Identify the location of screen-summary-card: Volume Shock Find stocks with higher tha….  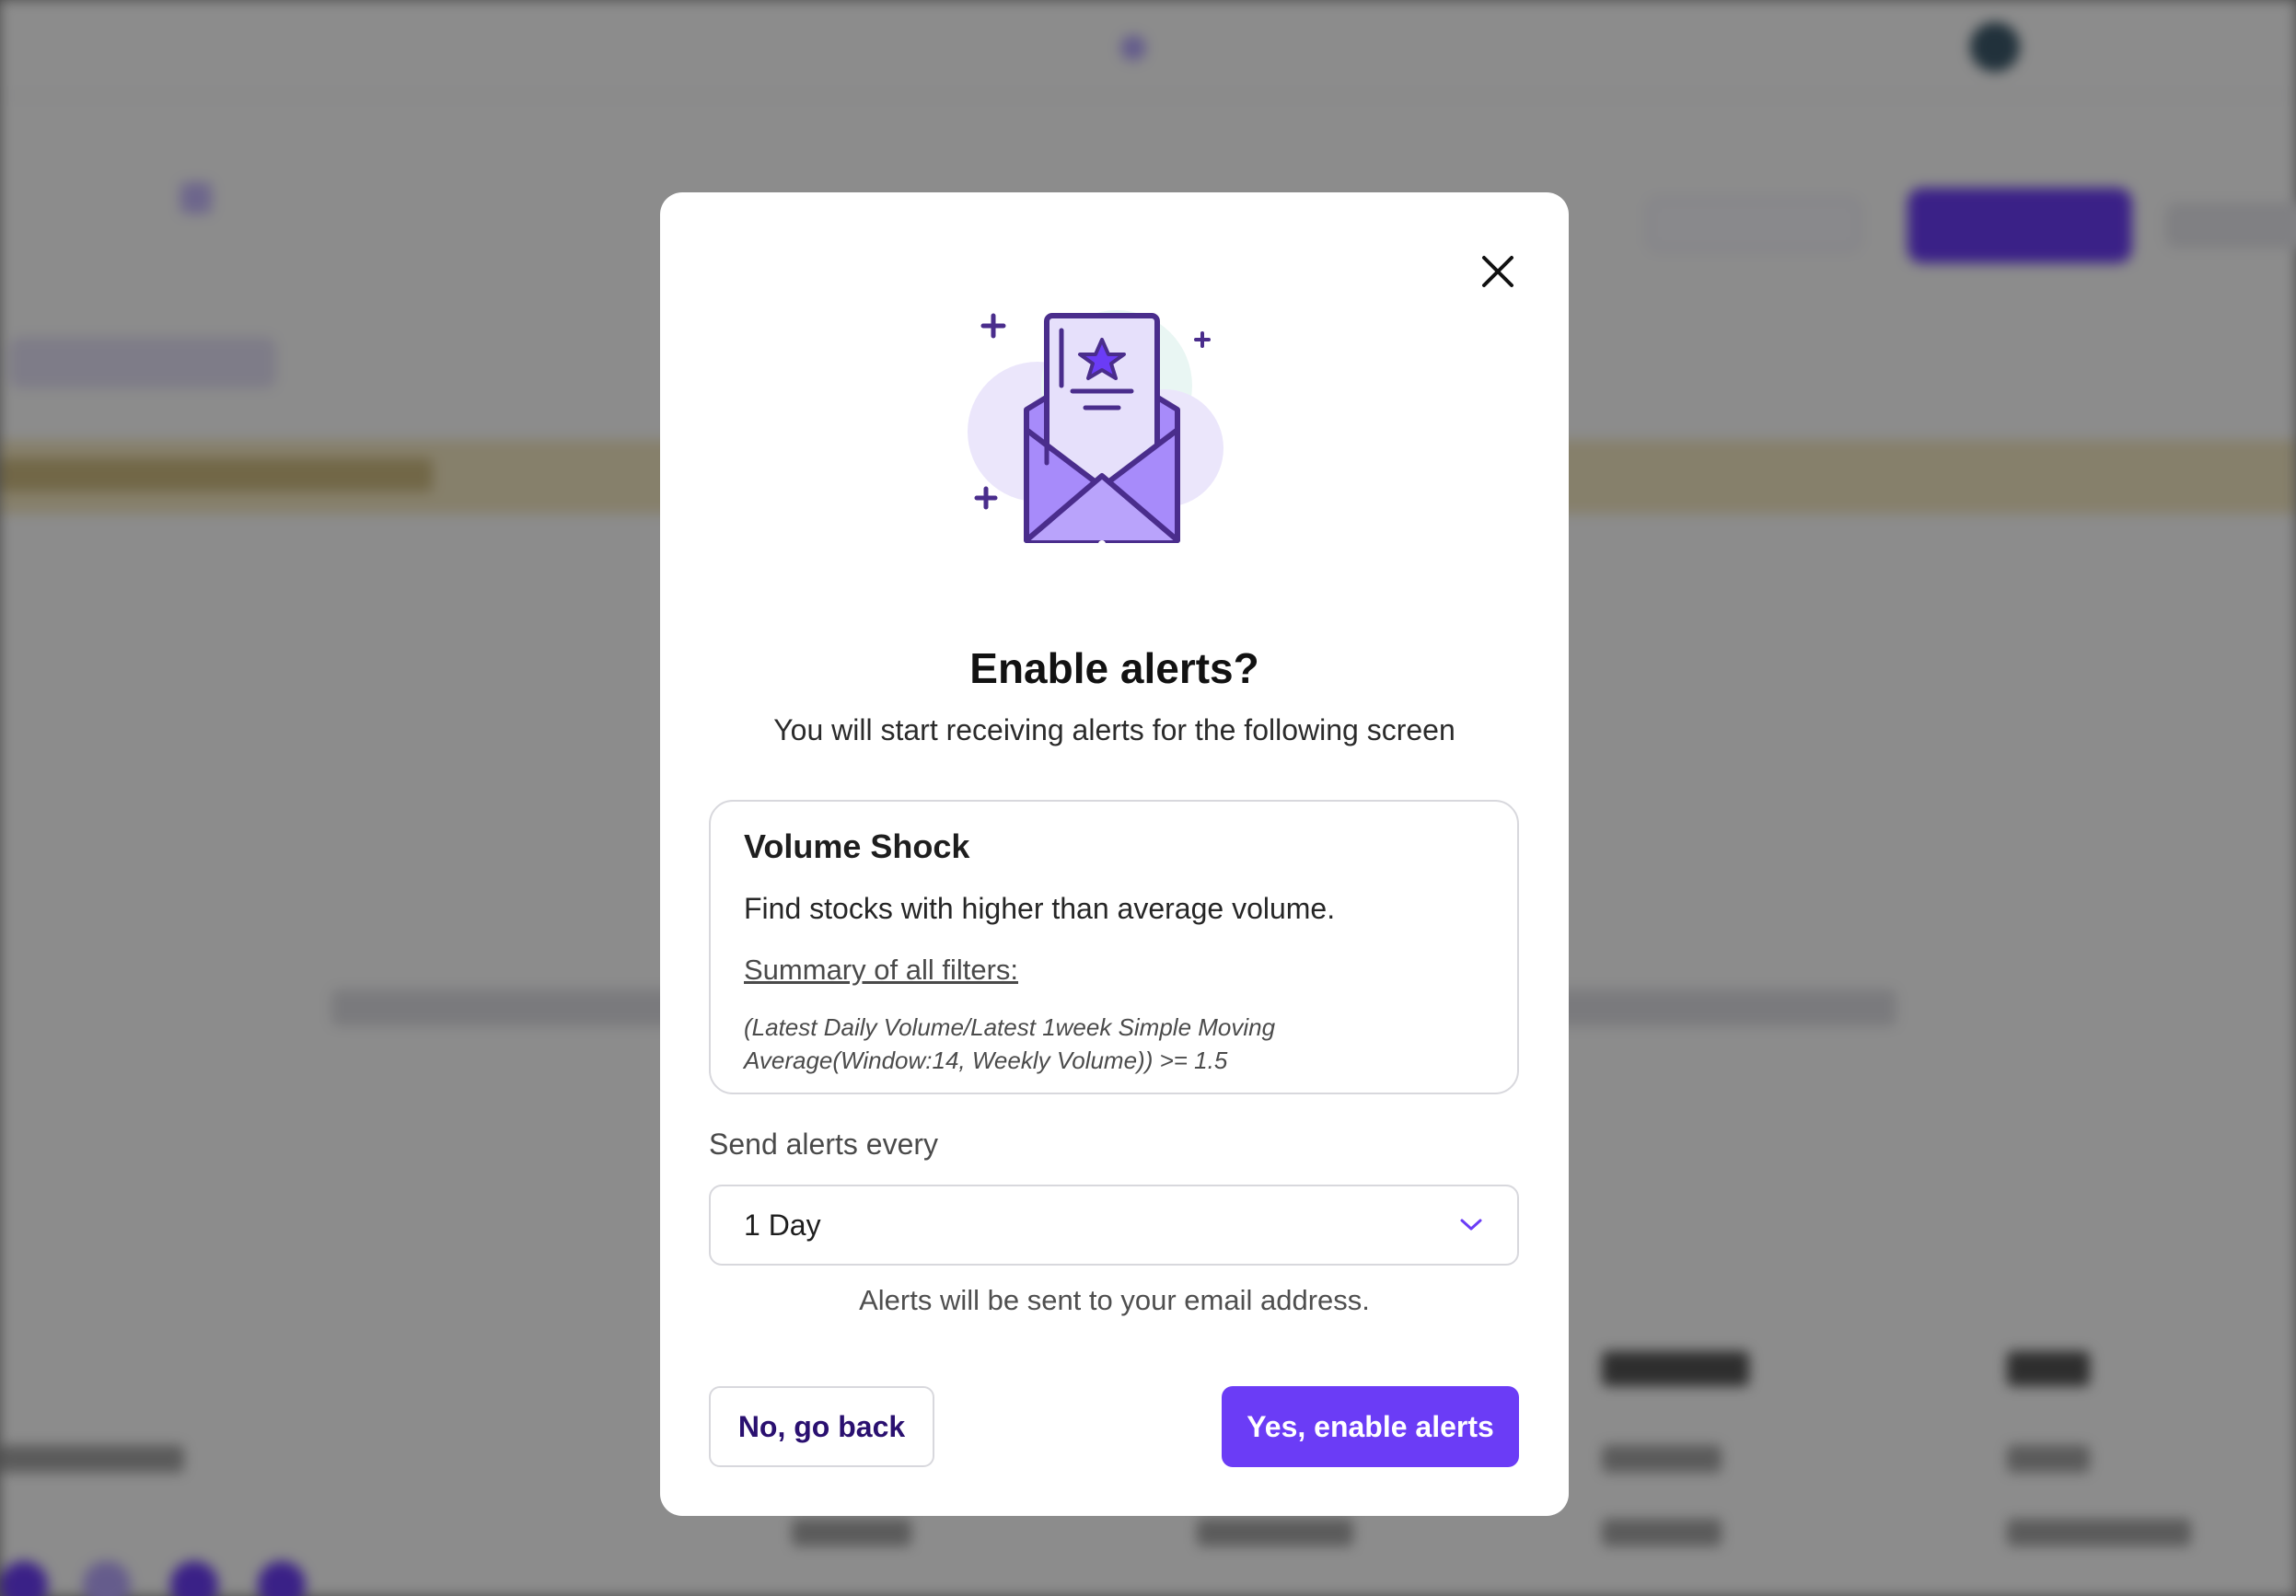
(1114, 947).